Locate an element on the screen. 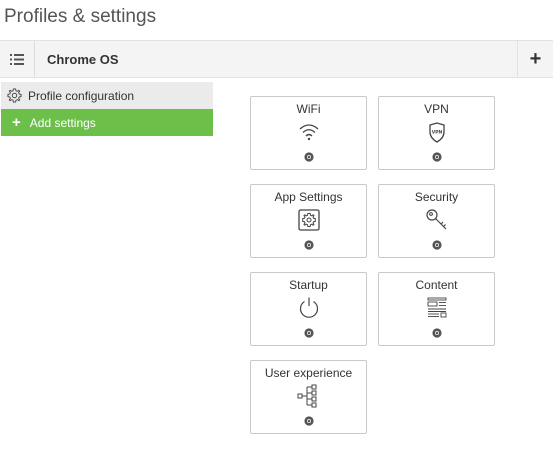 The width and height of the screenshot is (560, 450). wifi-icon is located at coordinates (308, 132).